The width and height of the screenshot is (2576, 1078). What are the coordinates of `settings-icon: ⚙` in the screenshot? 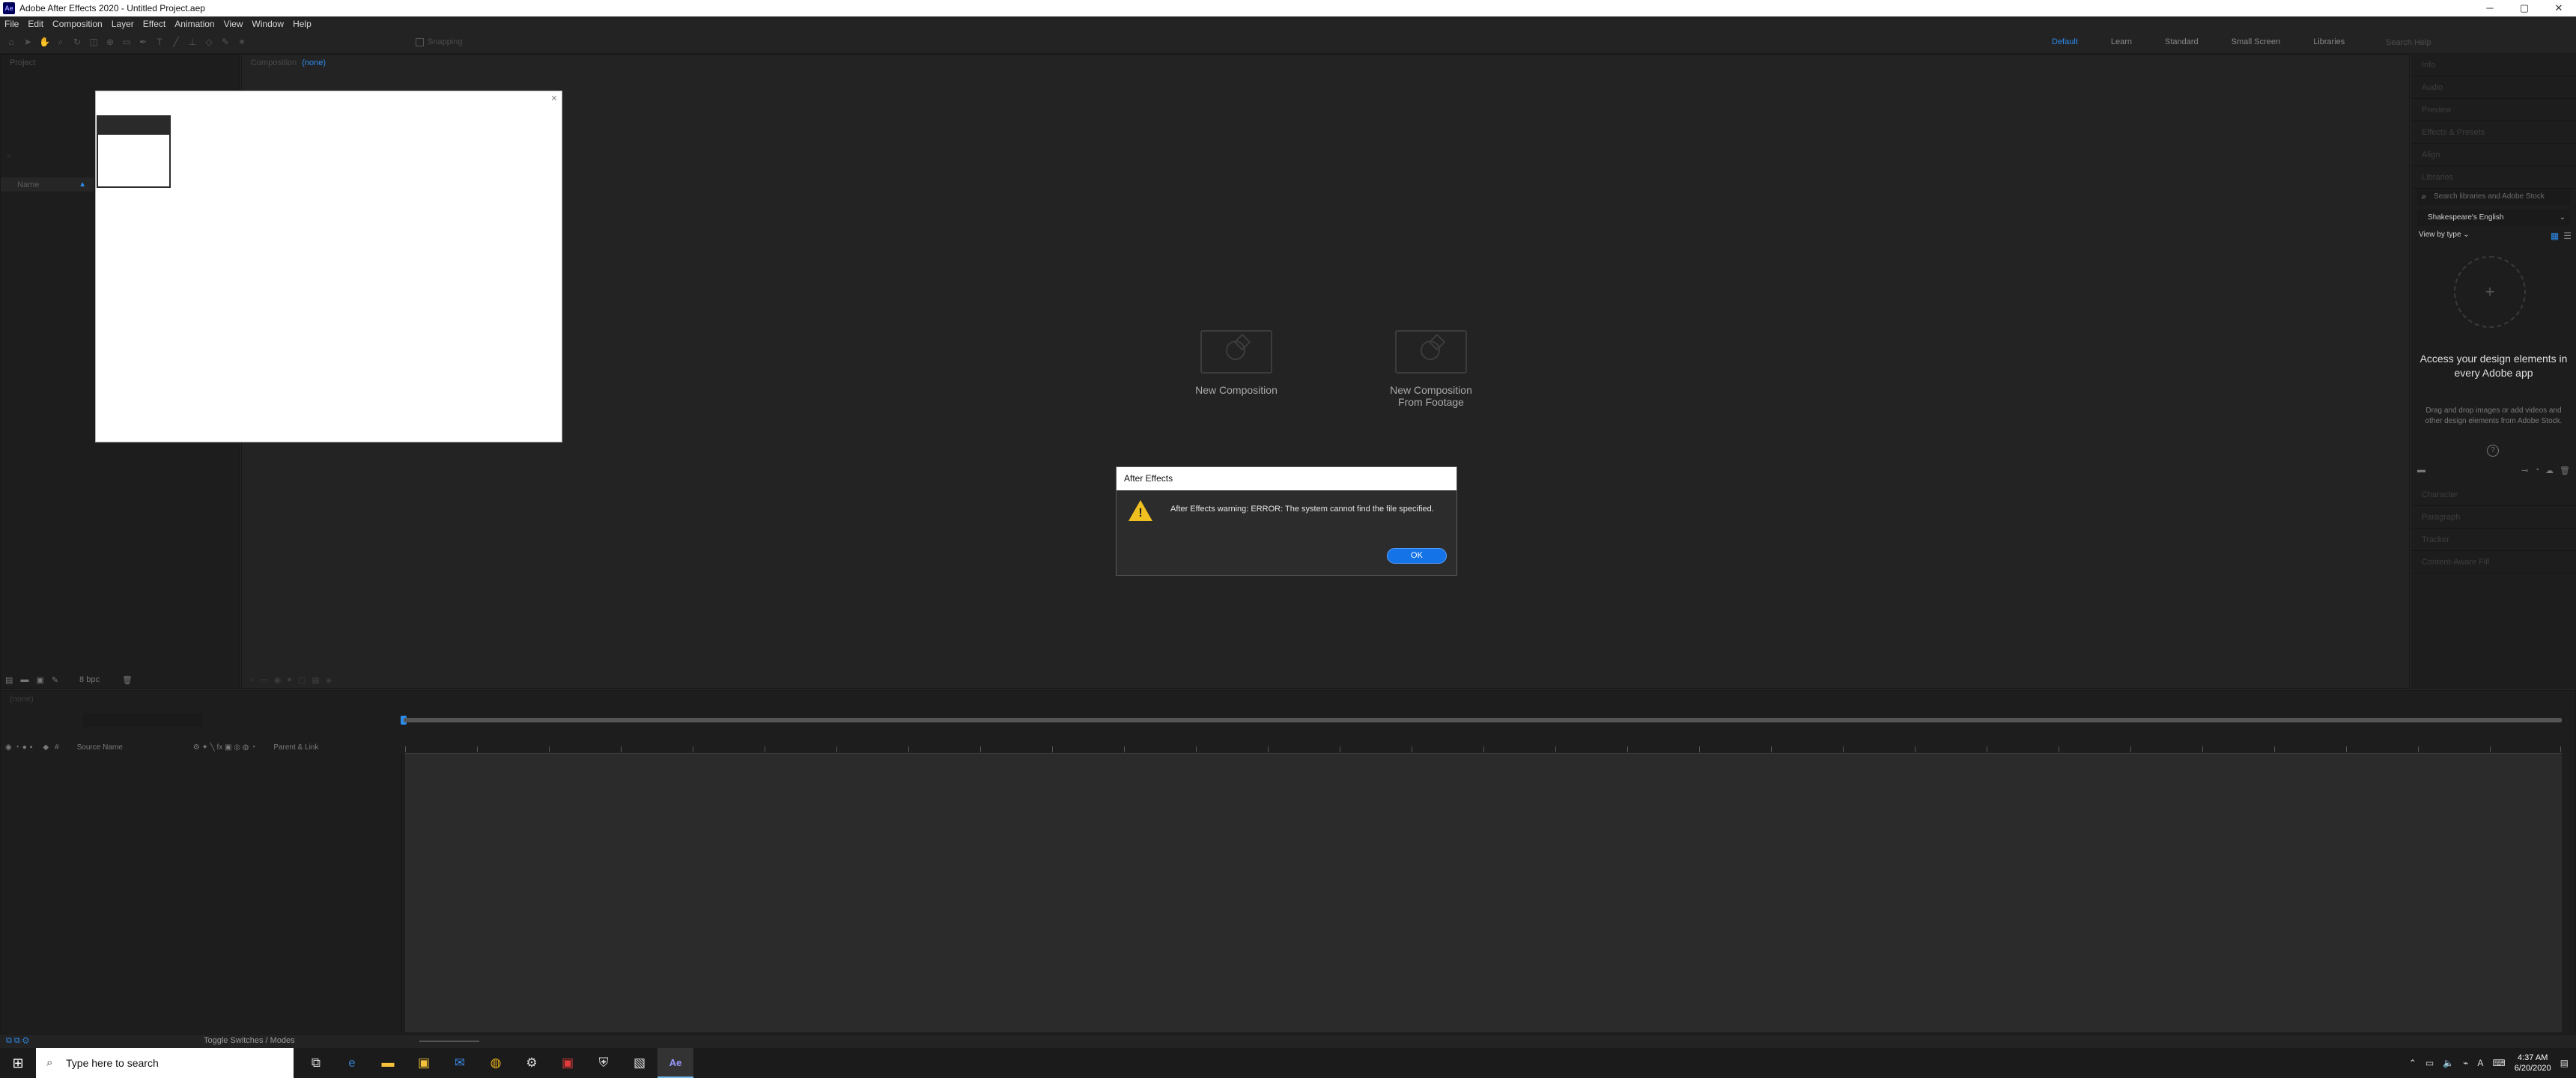 It's located at (532, 1063).